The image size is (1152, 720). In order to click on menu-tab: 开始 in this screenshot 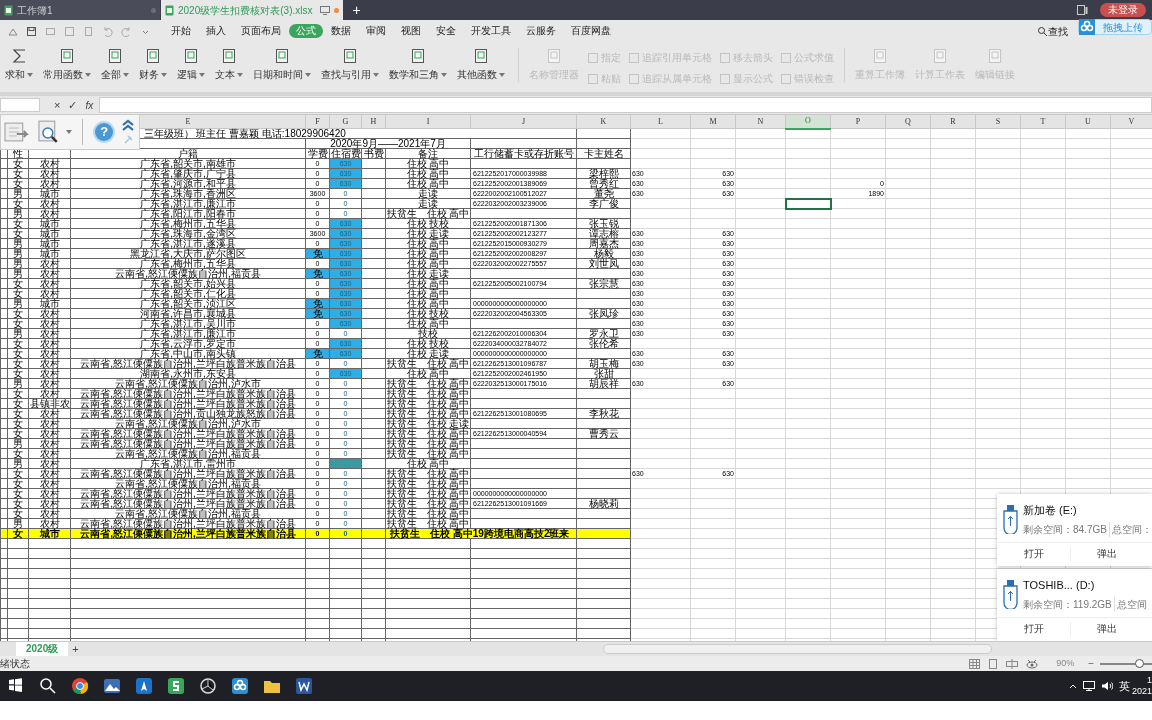, I will do `click(181, 31)`.